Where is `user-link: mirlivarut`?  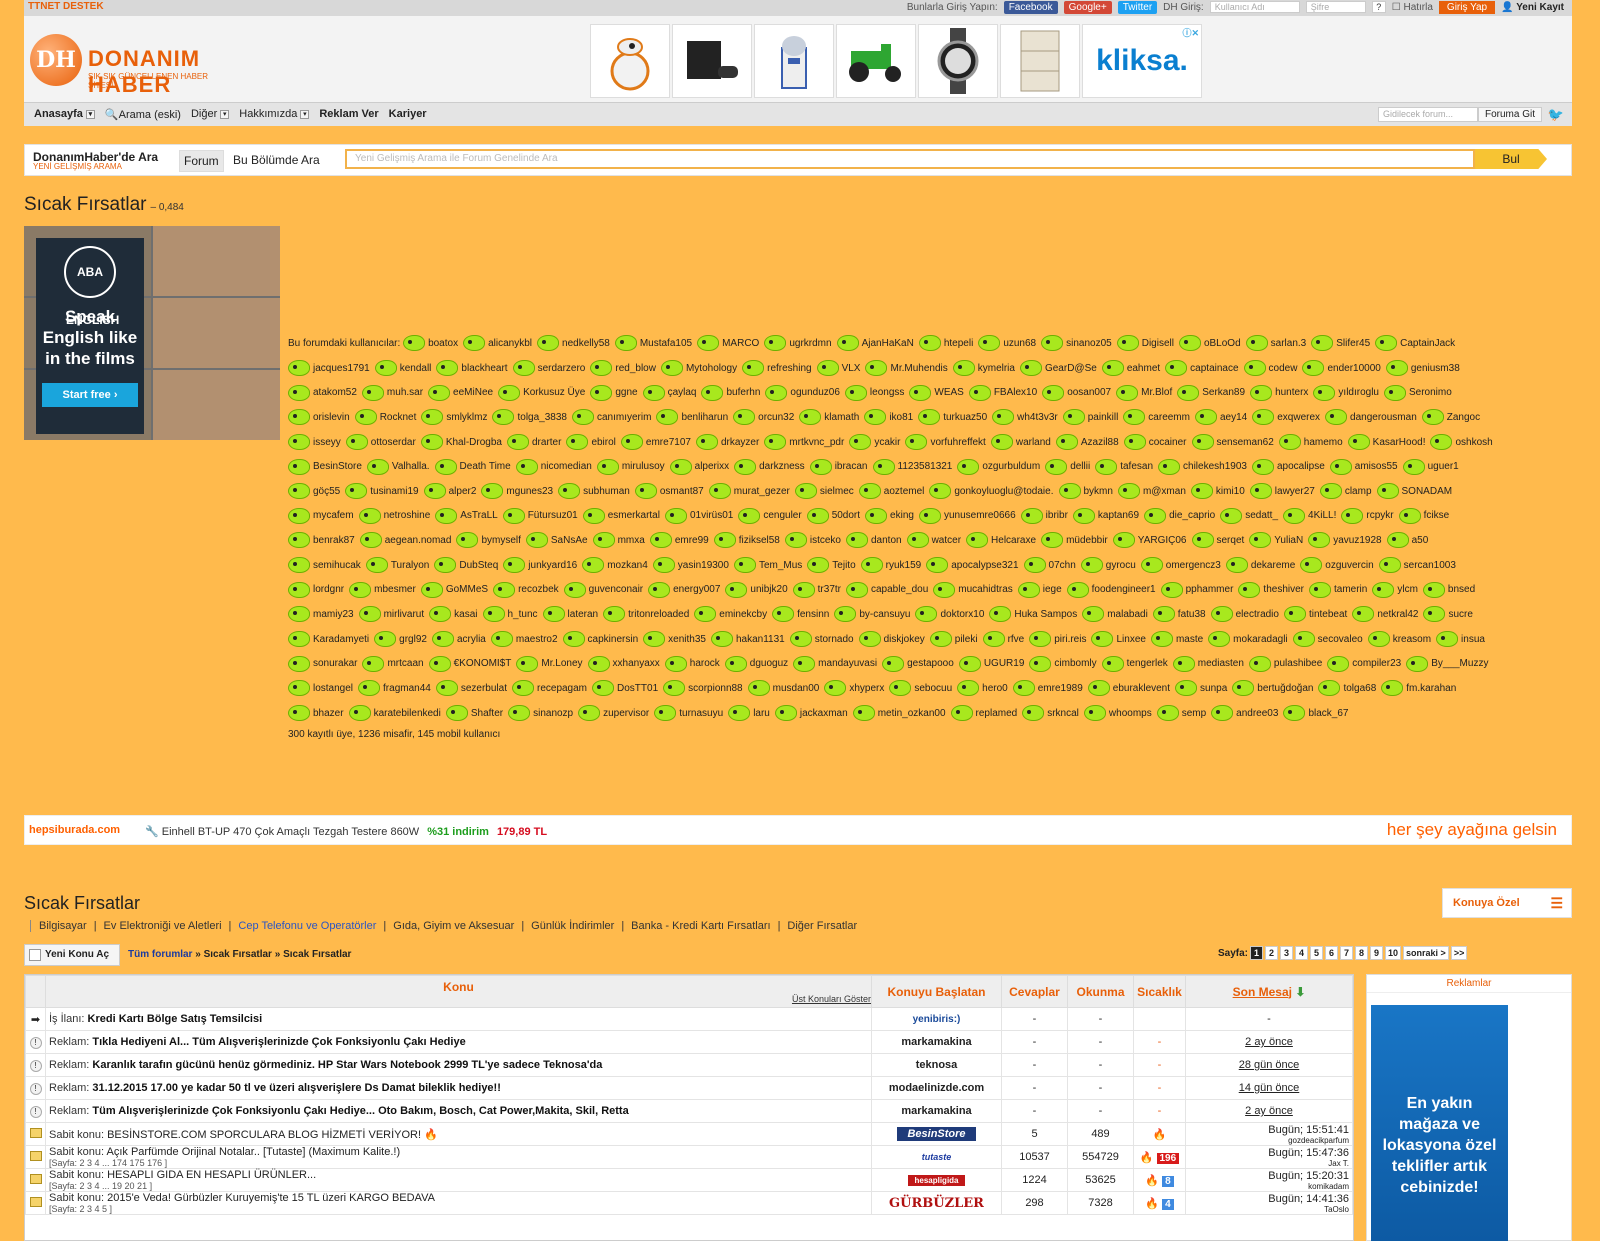 user-link: mirlivarut is located at coordinates (391, 615).